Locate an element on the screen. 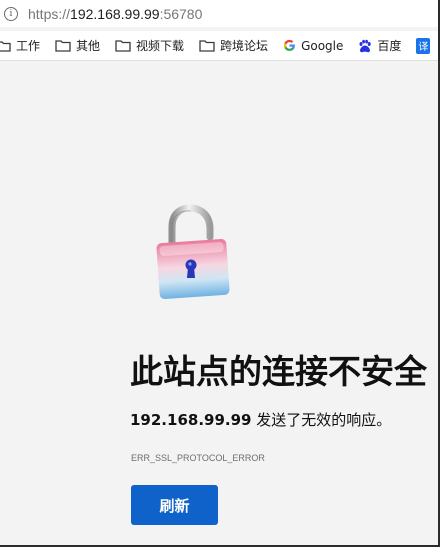  reload-button: 刷新 is located at coordinates (174, 505).